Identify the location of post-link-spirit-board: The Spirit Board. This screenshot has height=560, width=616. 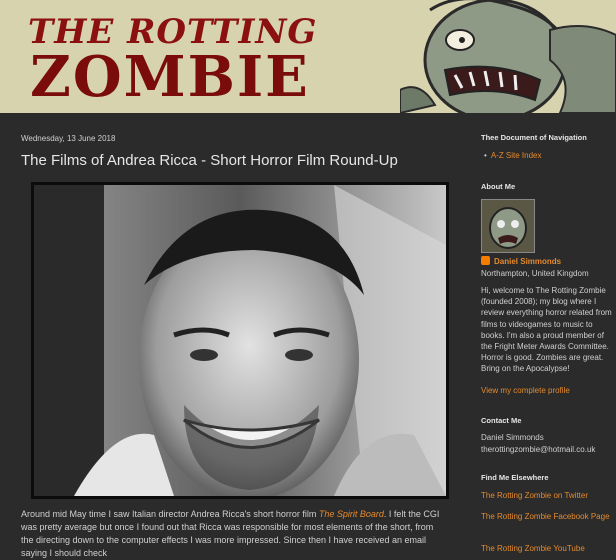
(351, 514).